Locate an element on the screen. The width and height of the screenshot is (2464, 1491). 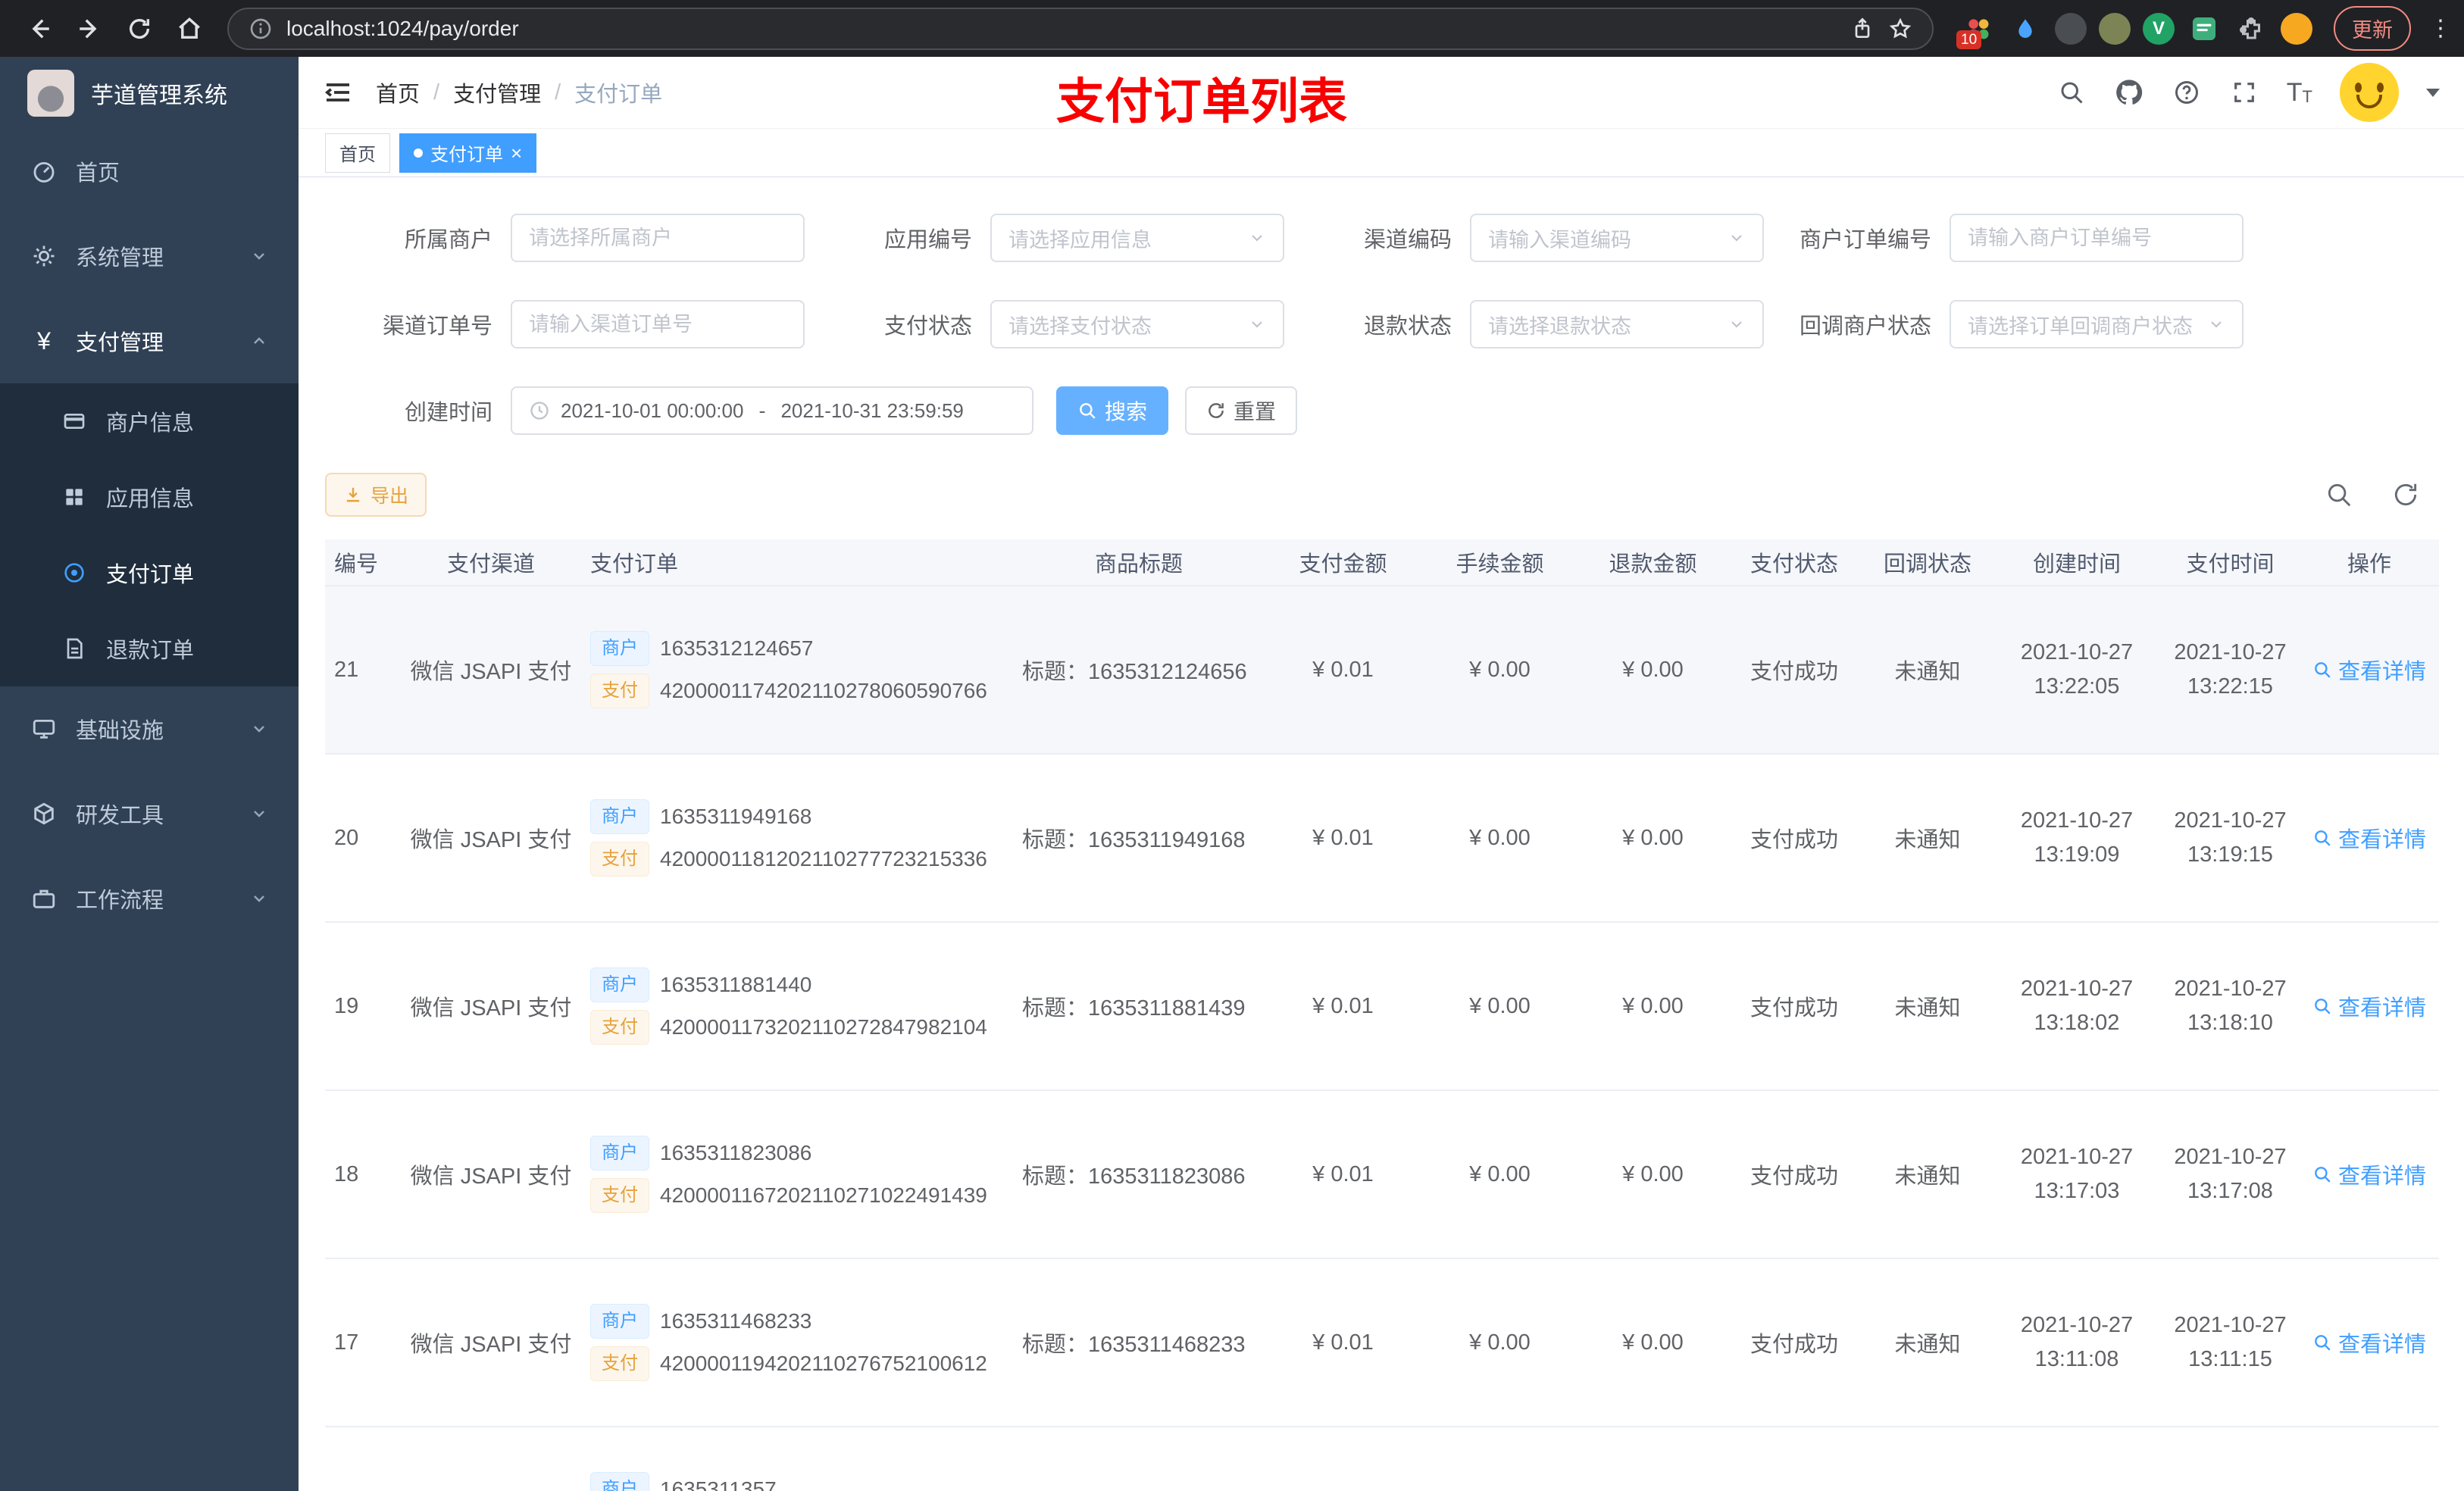
col-id: 编号 is located at coordinates (356, 564).